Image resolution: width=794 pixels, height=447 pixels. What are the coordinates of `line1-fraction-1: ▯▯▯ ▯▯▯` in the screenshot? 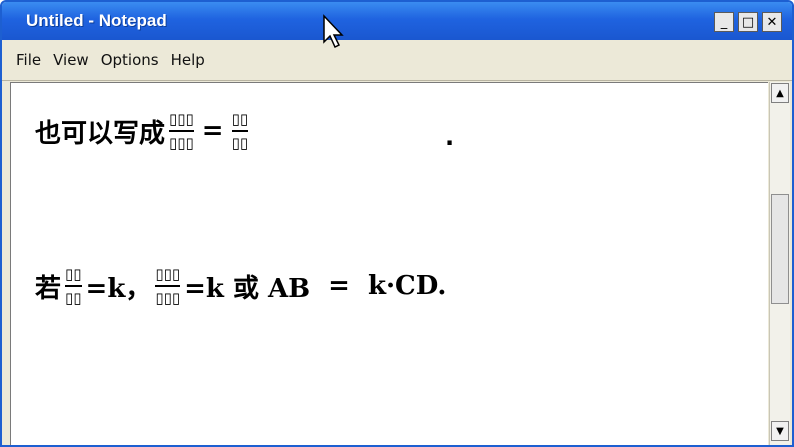 It's located at (181, 131).